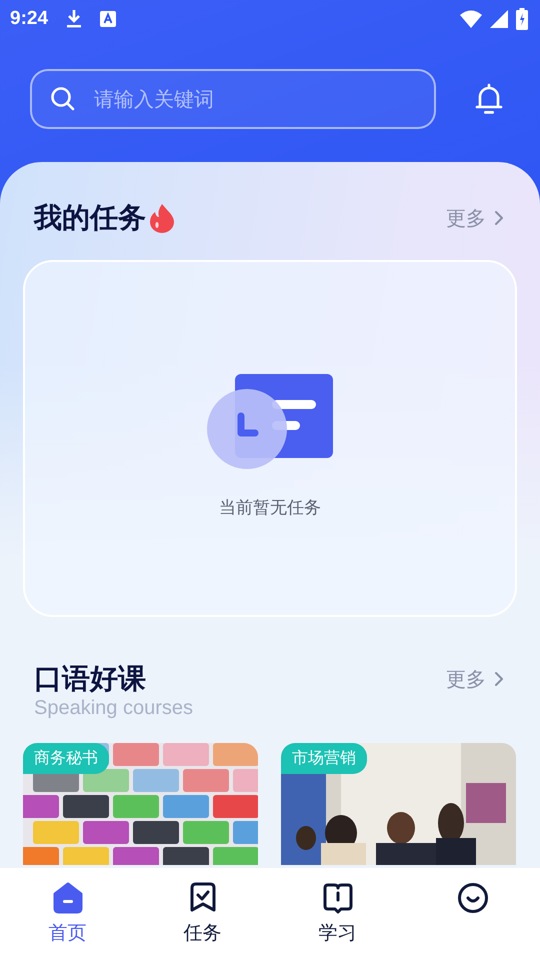 This screenshot has height=960, width=540. I want to click on nav-tab: 首页, so click(67, 914).